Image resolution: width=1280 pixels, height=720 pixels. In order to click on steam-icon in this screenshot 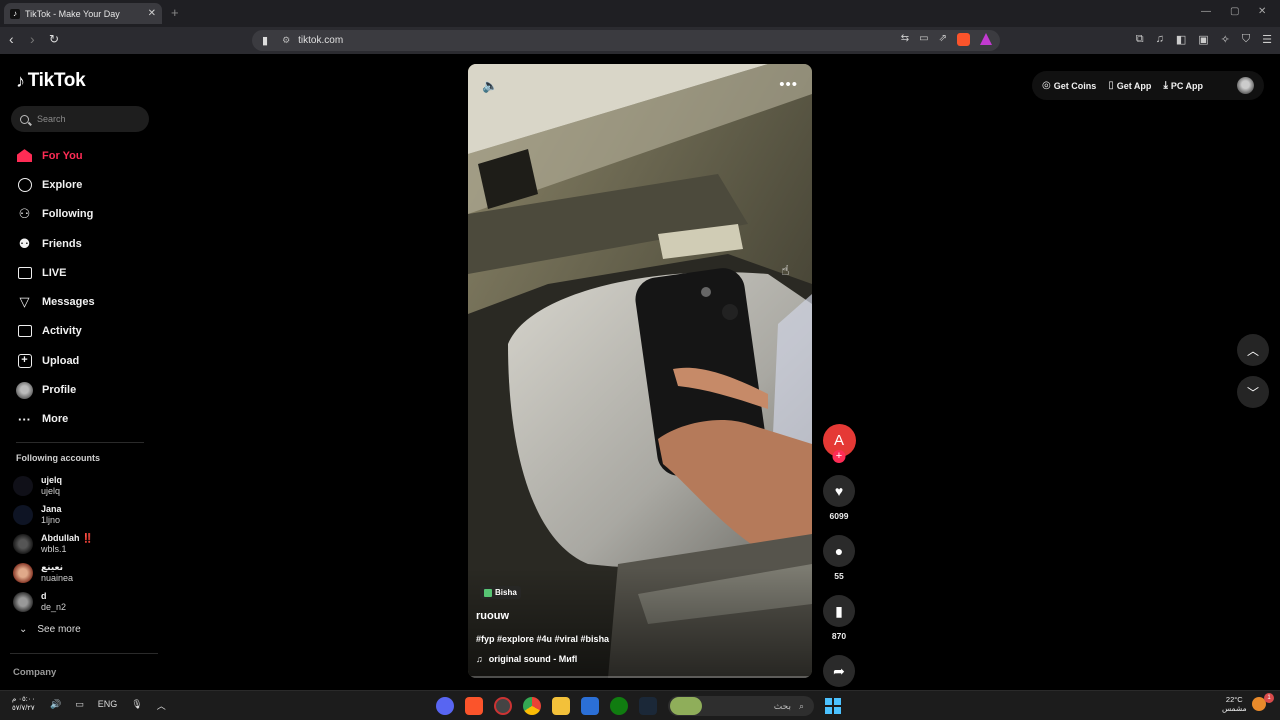, I will do `click(648, 706)`.